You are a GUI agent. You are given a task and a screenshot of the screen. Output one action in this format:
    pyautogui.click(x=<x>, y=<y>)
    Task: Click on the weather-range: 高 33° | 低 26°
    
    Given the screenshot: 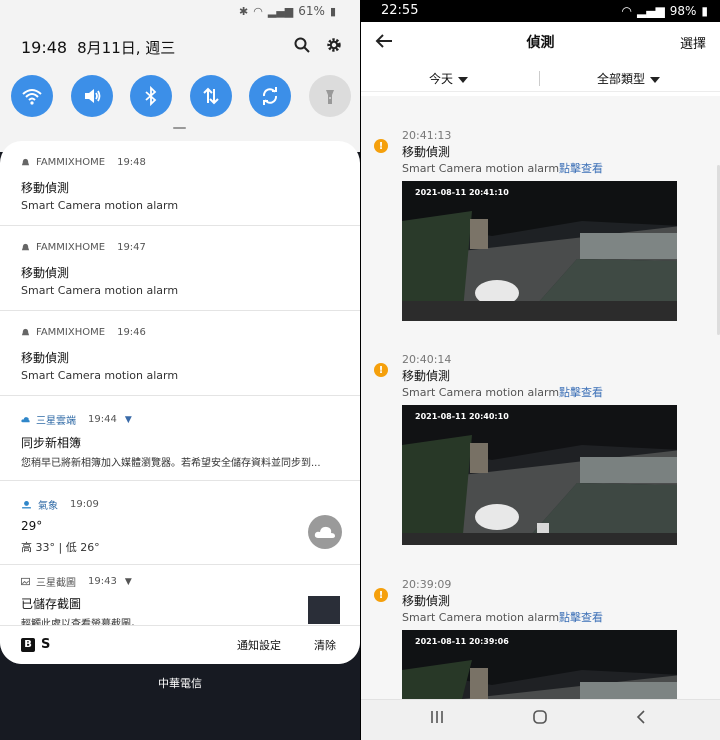 What is the action you would take?
    pyautogui.click(x=60, y=547)
    